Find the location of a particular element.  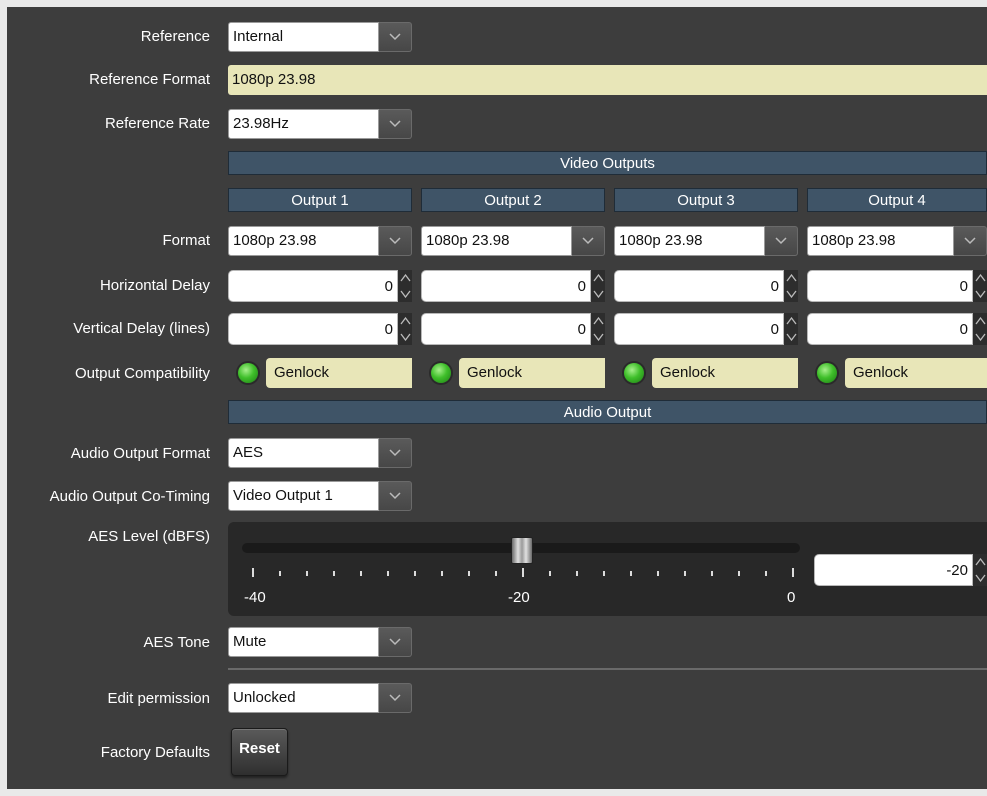

output-4-h-delay-value: 0 is located at coordinates (890, 286).